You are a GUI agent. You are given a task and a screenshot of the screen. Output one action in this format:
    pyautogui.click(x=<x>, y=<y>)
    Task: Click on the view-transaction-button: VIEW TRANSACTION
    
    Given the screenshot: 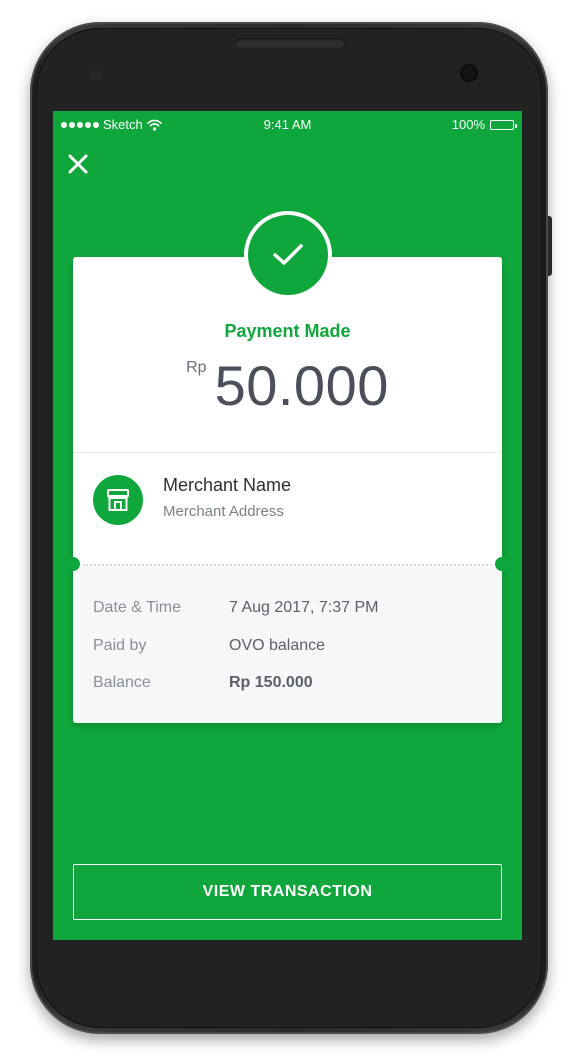 What is the action you would take?
    pyautogui.click(x=287, y=892)
    